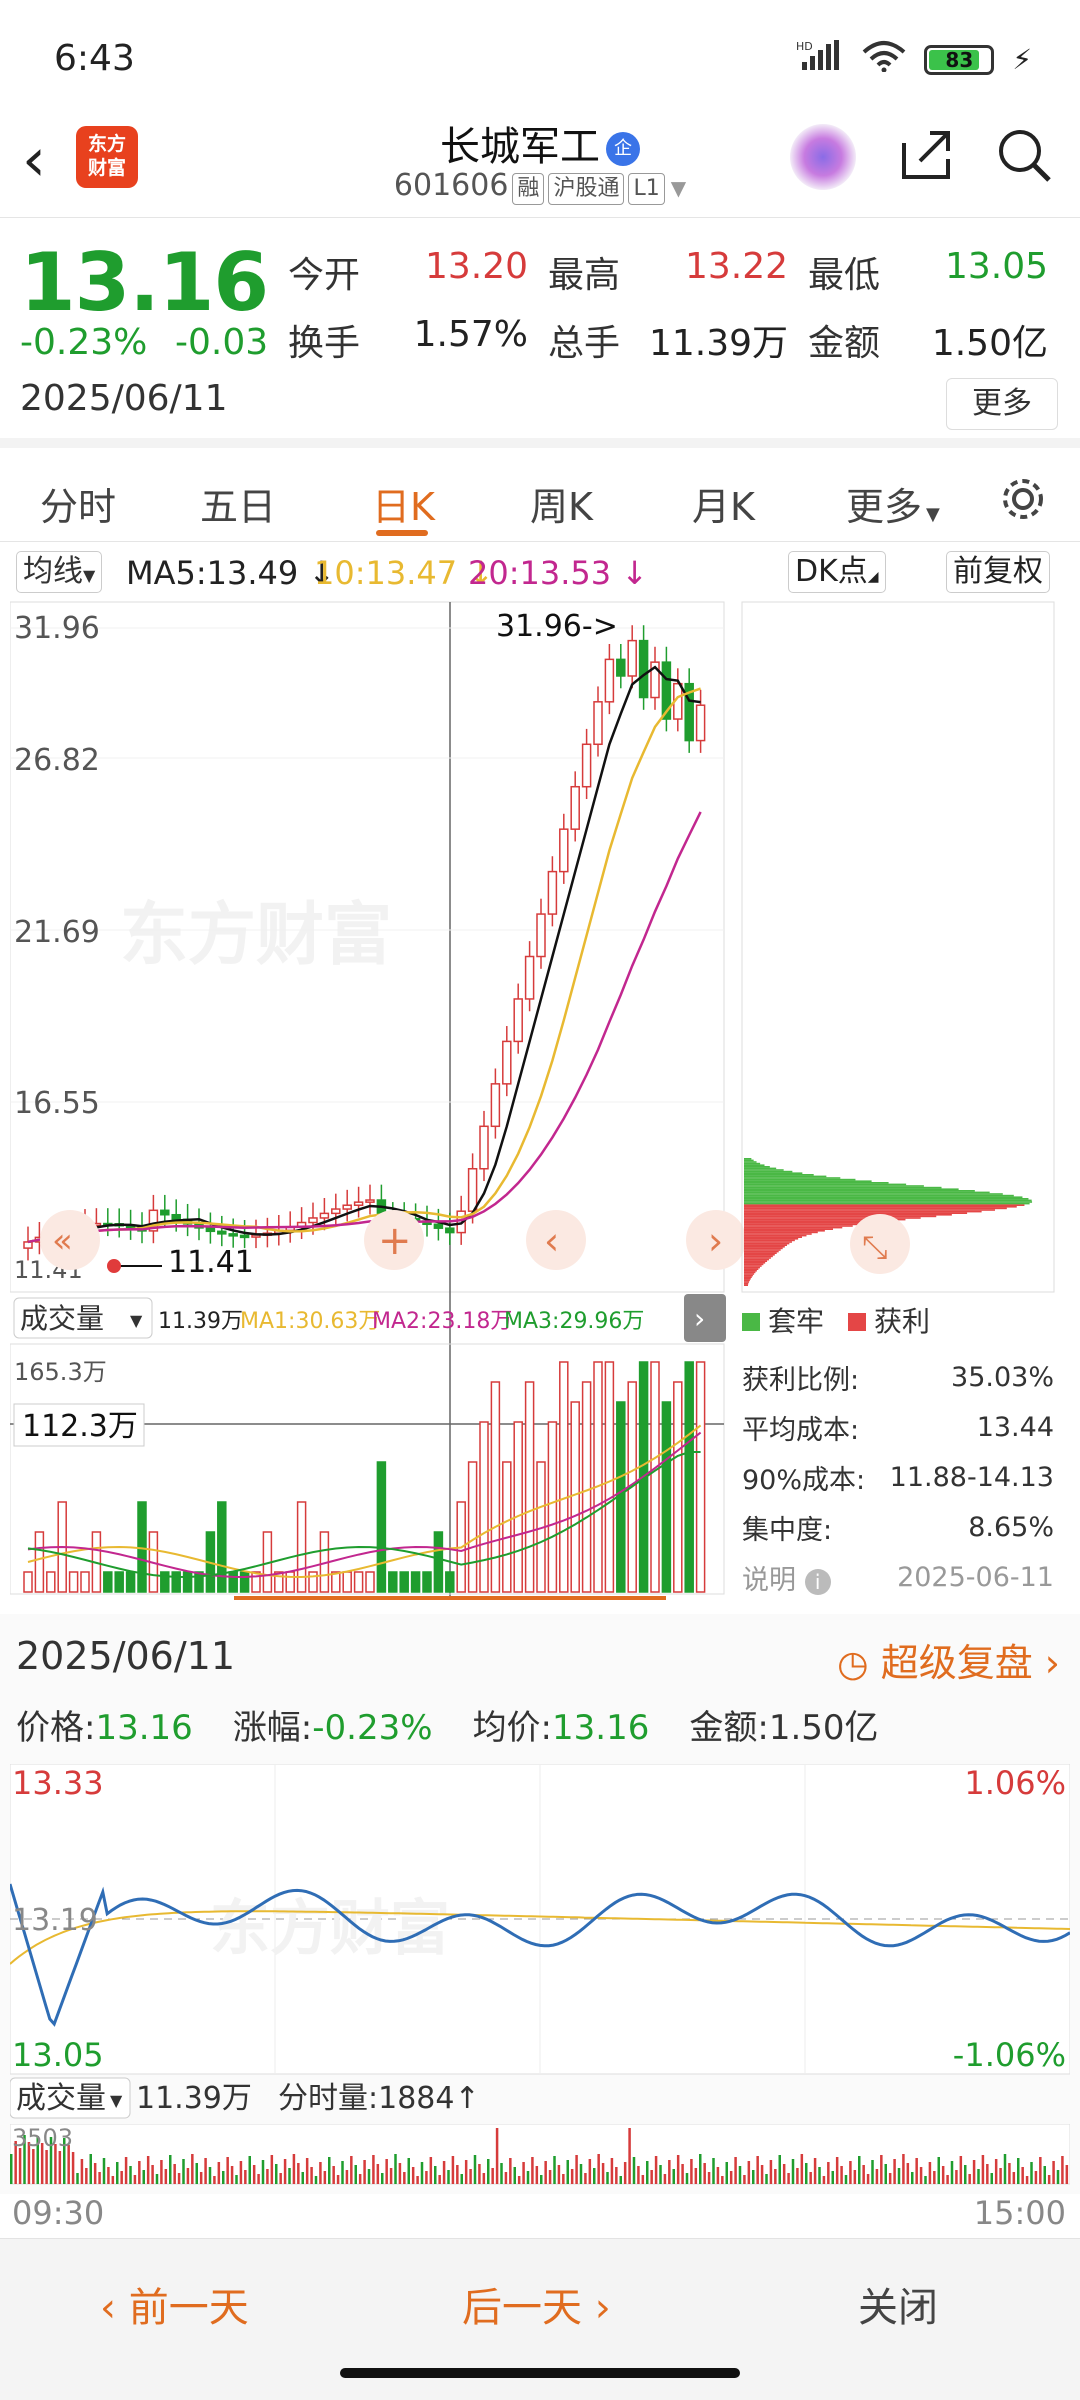 Image resolution: width=1080 pixels, height=2400 pixels. What do you see at coordinates (893, 503) in the screenshot?
I see `tab-more: 更多 ▼` at bounding box center [893, 503].